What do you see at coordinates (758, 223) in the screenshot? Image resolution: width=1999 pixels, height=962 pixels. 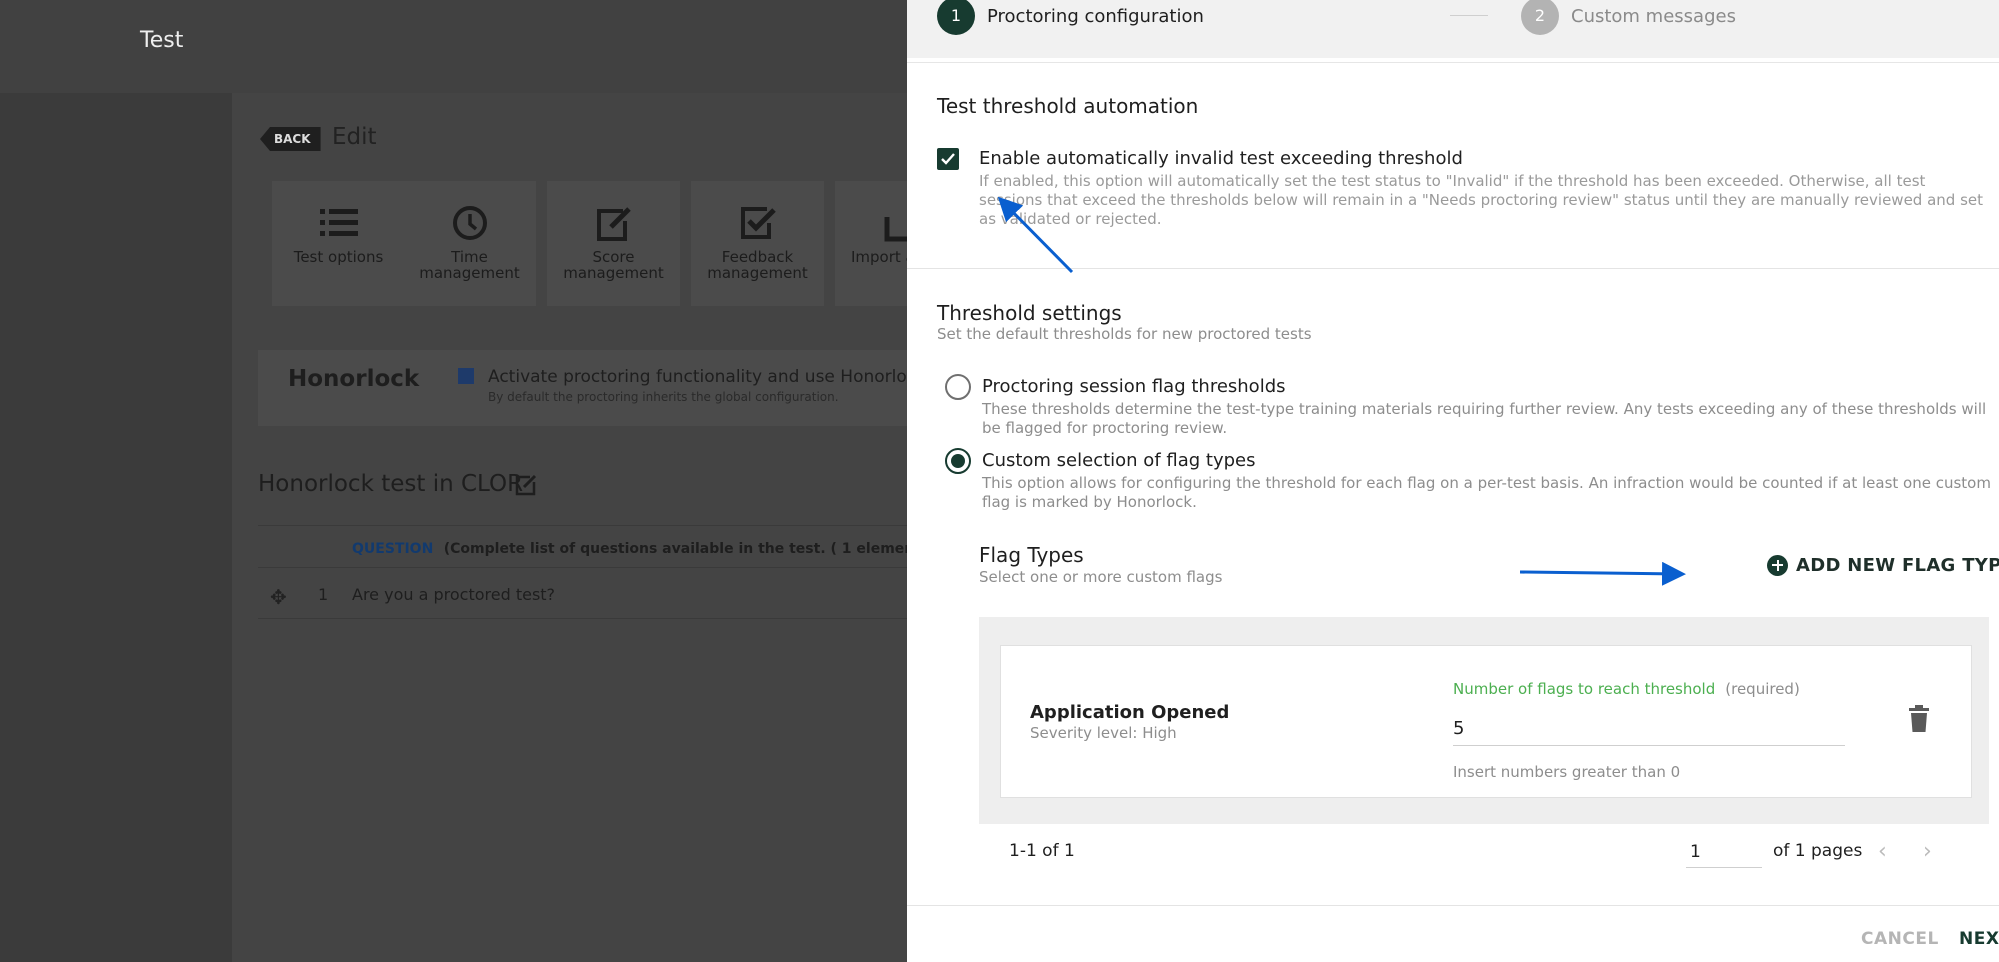 I see `checkbox-edit-icon` at bounding box center [758, 223].